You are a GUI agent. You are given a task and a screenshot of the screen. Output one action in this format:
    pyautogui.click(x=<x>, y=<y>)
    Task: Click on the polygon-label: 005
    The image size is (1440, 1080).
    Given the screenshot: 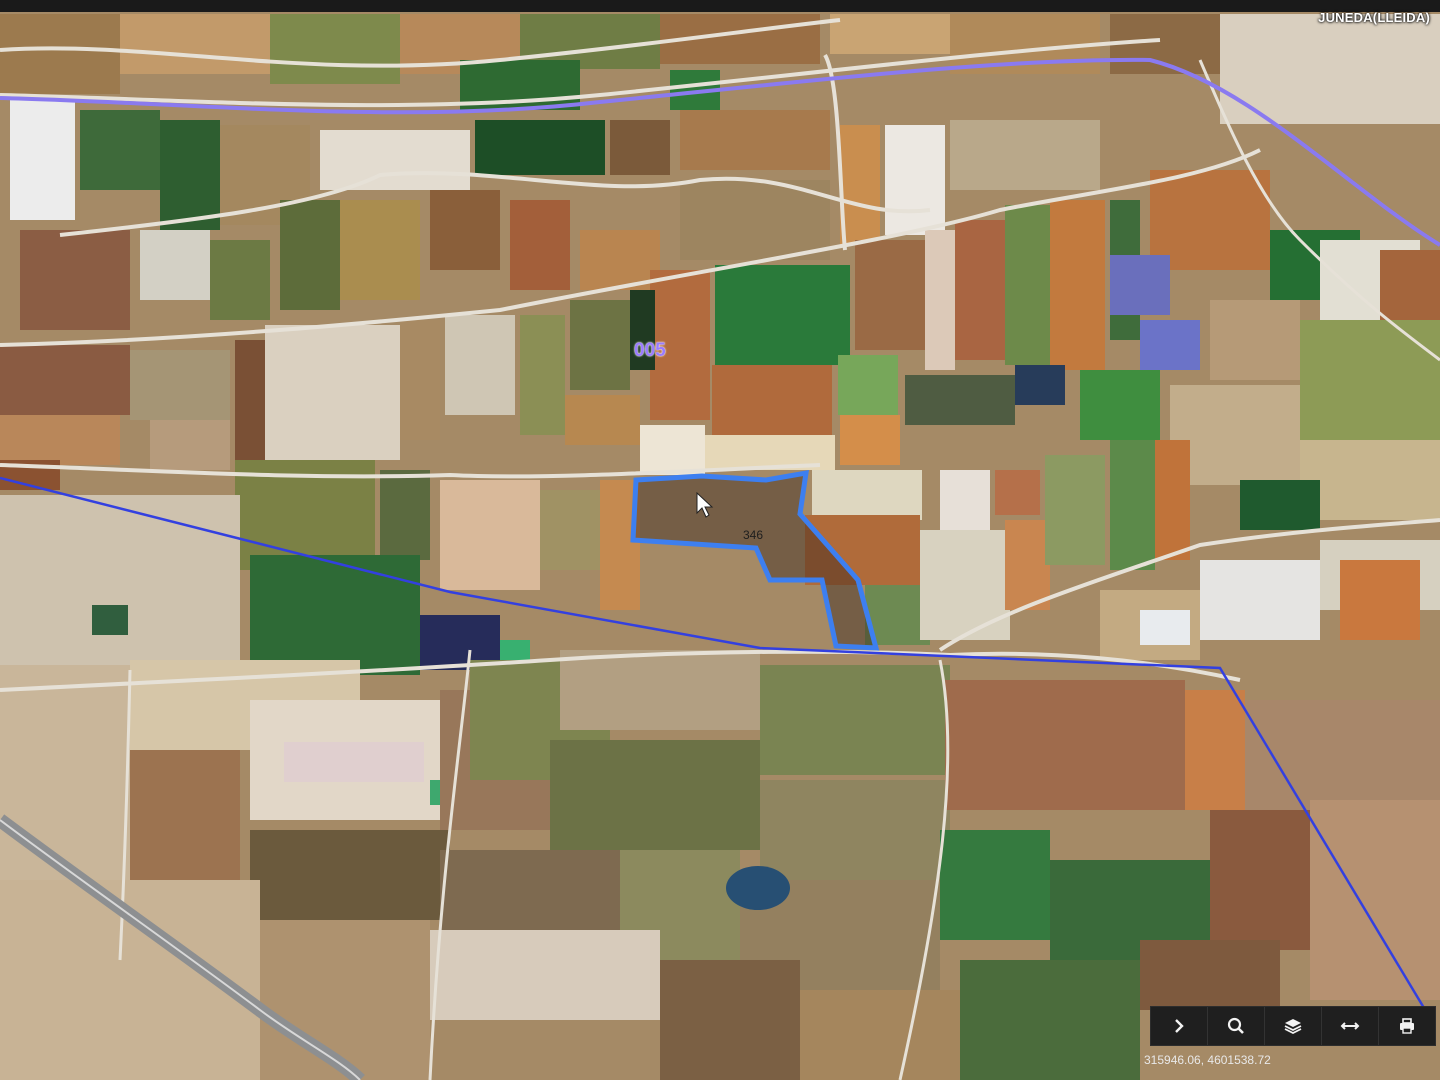 What is the action you would take?
    pyautogui.click(x=650, y=350)
    